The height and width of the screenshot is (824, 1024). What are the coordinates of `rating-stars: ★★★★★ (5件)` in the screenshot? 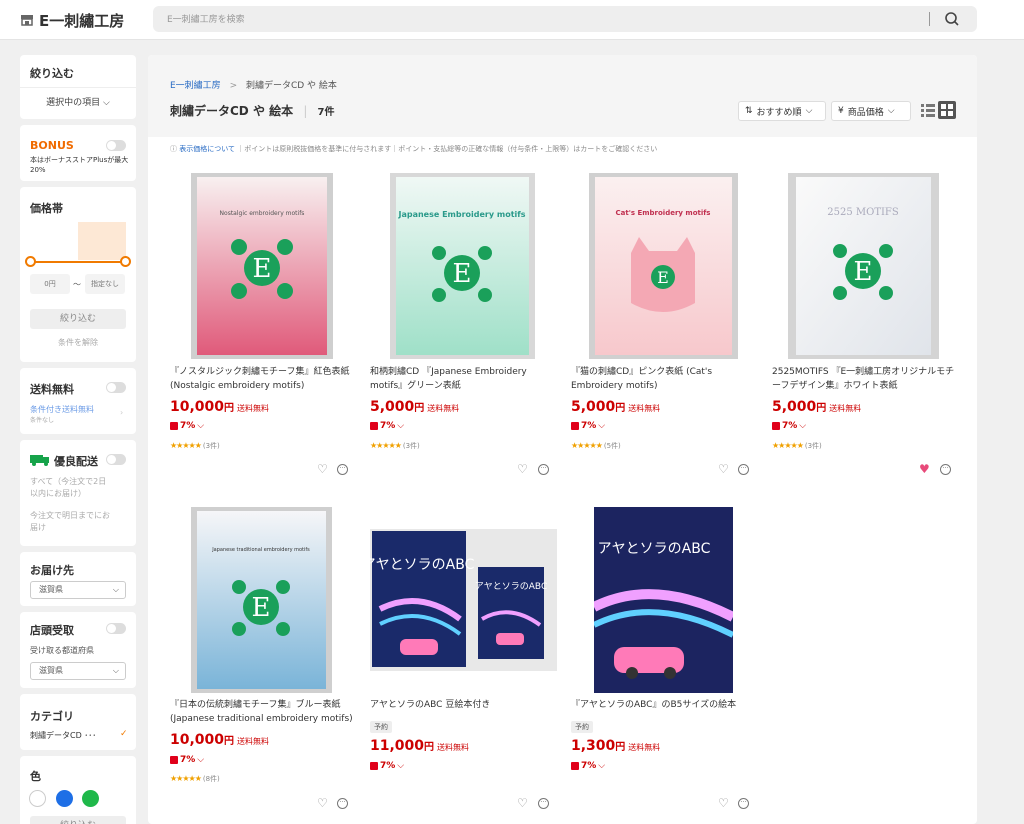 It's located at (596, 446).